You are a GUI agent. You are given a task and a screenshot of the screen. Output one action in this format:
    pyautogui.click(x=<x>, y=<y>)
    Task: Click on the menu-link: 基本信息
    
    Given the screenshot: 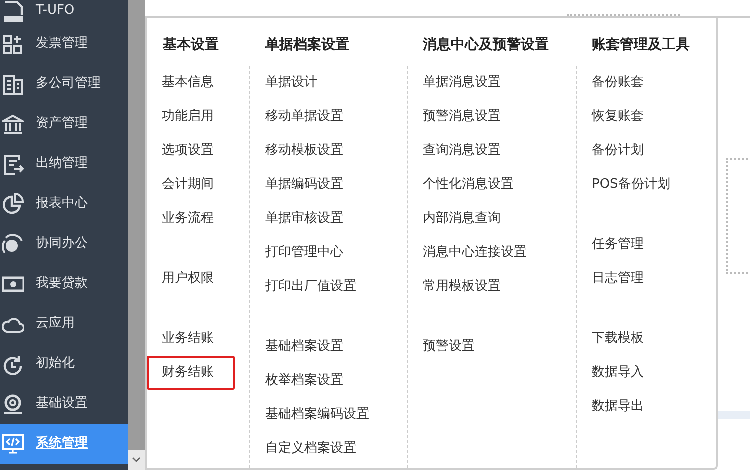 What is the action you would take?
    pyautogui.click(x=191, y=83)
    